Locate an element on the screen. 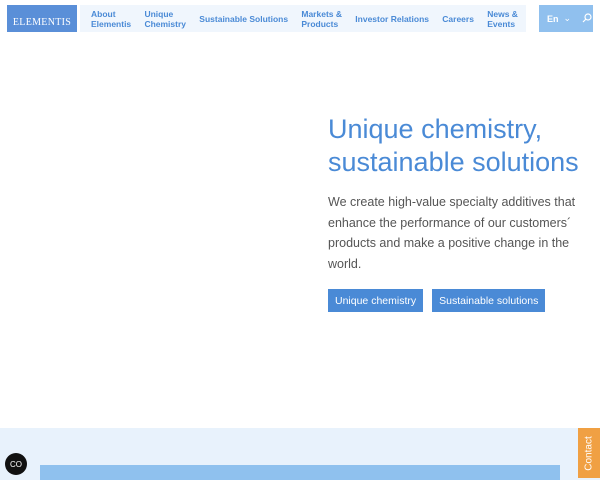 Image resolution: width=600 pixels, height=480 pixels. nav-careers: Careers is located at coordinates (458, 19).